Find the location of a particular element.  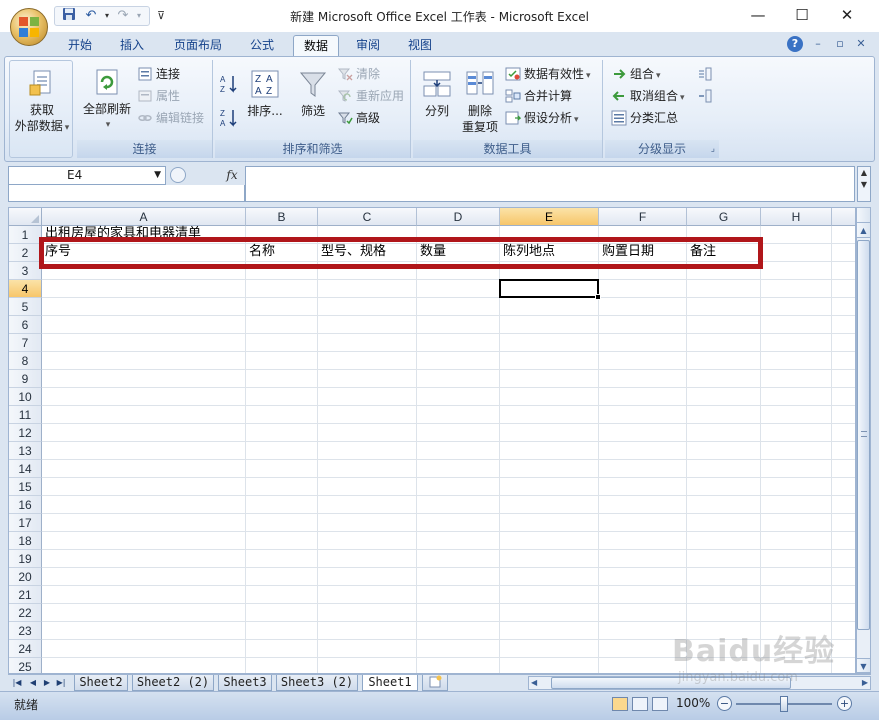

row-header-8: 8 is located at coordinates (25, 361).